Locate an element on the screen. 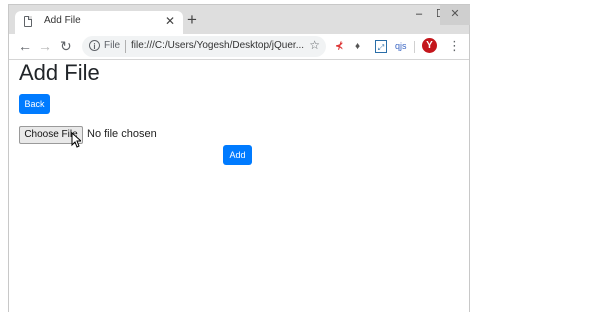 The image size is (600, 319). close-window-button: ✕ is located at coordinates (455, 15).